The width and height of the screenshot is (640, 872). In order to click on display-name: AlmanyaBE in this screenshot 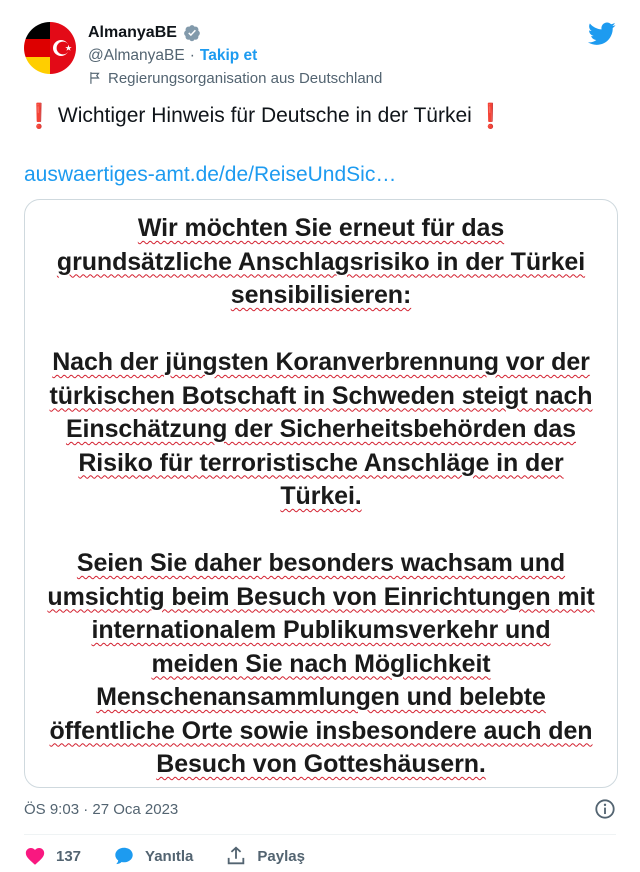, I will do `click(132, 33)`.